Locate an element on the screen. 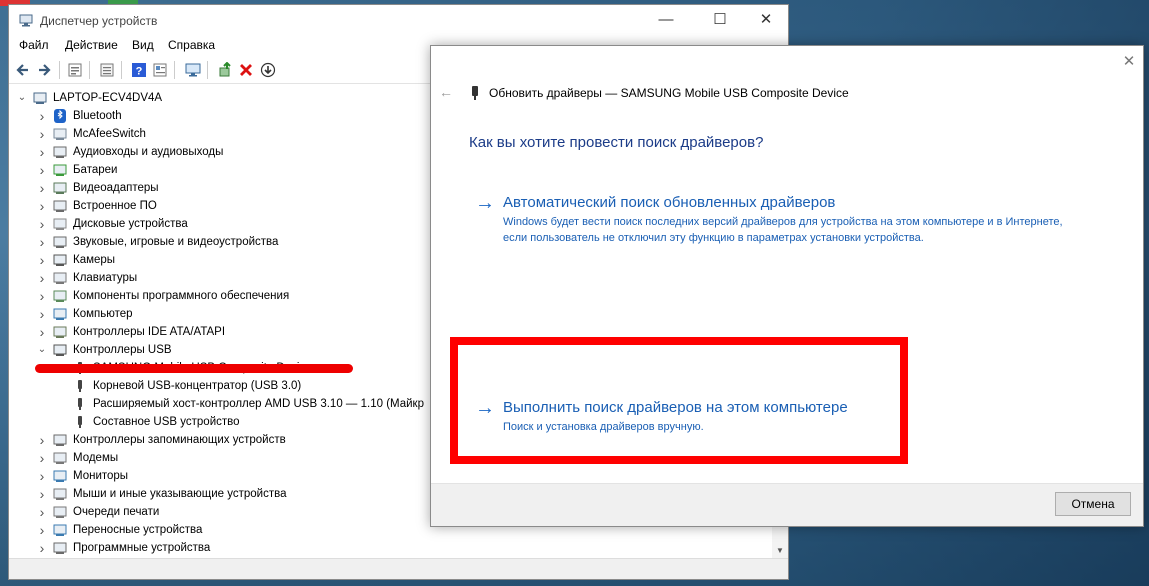 This screenshot has height=586, width=1149. tree-item-label: Модемы is located at coordinates (96, 458).